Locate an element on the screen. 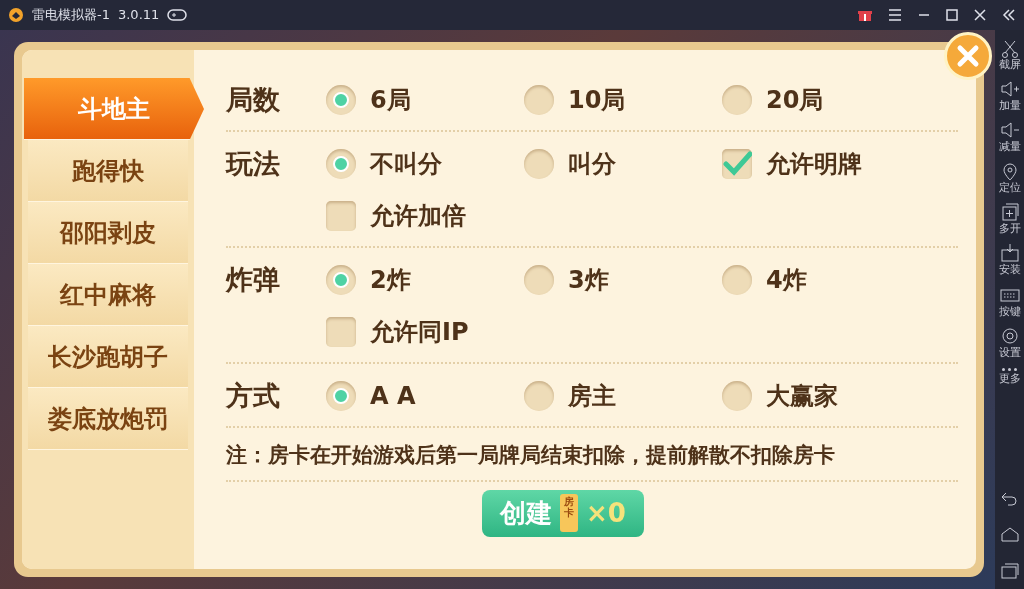 The image size is (1024, 589). gift-icon is located at coordinates (865, 15).